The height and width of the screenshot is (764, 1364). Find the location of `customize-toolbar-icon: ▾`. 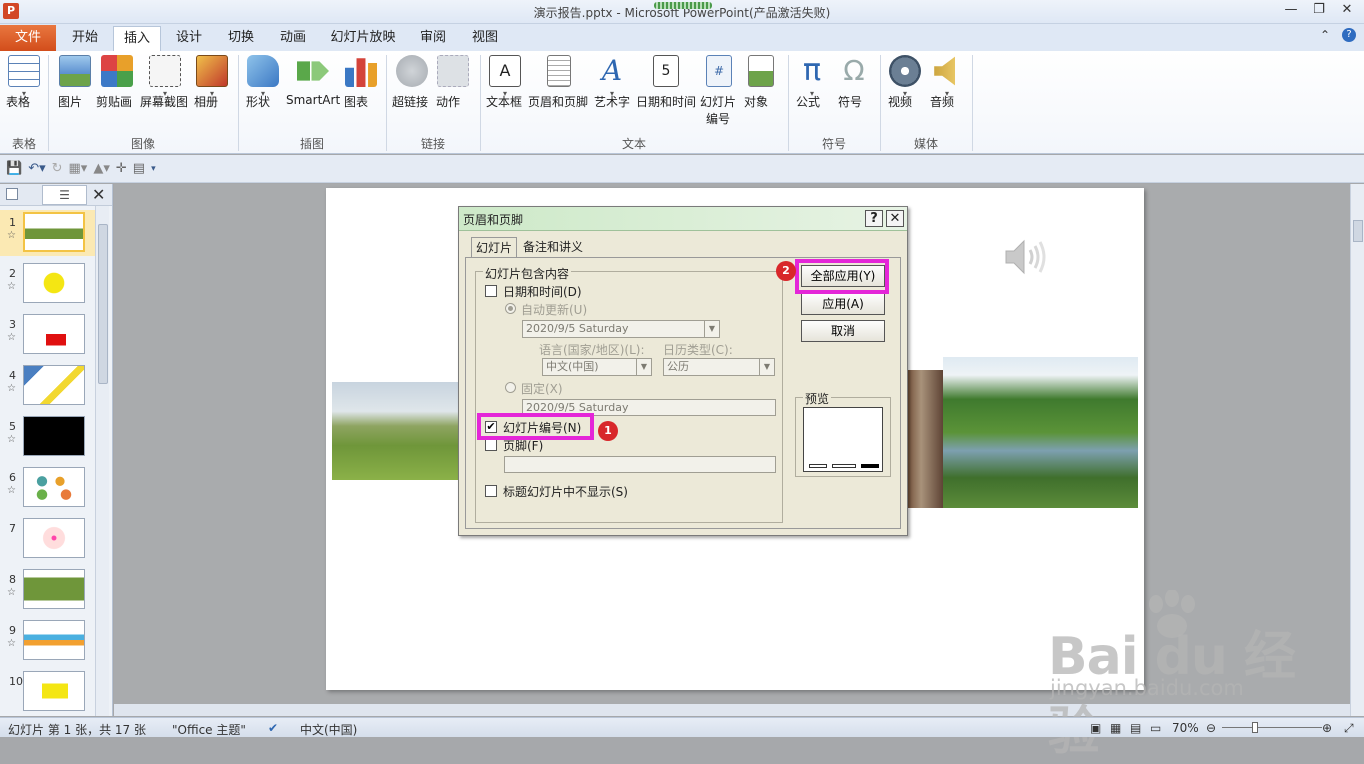

customize-toolbar-icon: ▾ is located at coordinates (153, 169).